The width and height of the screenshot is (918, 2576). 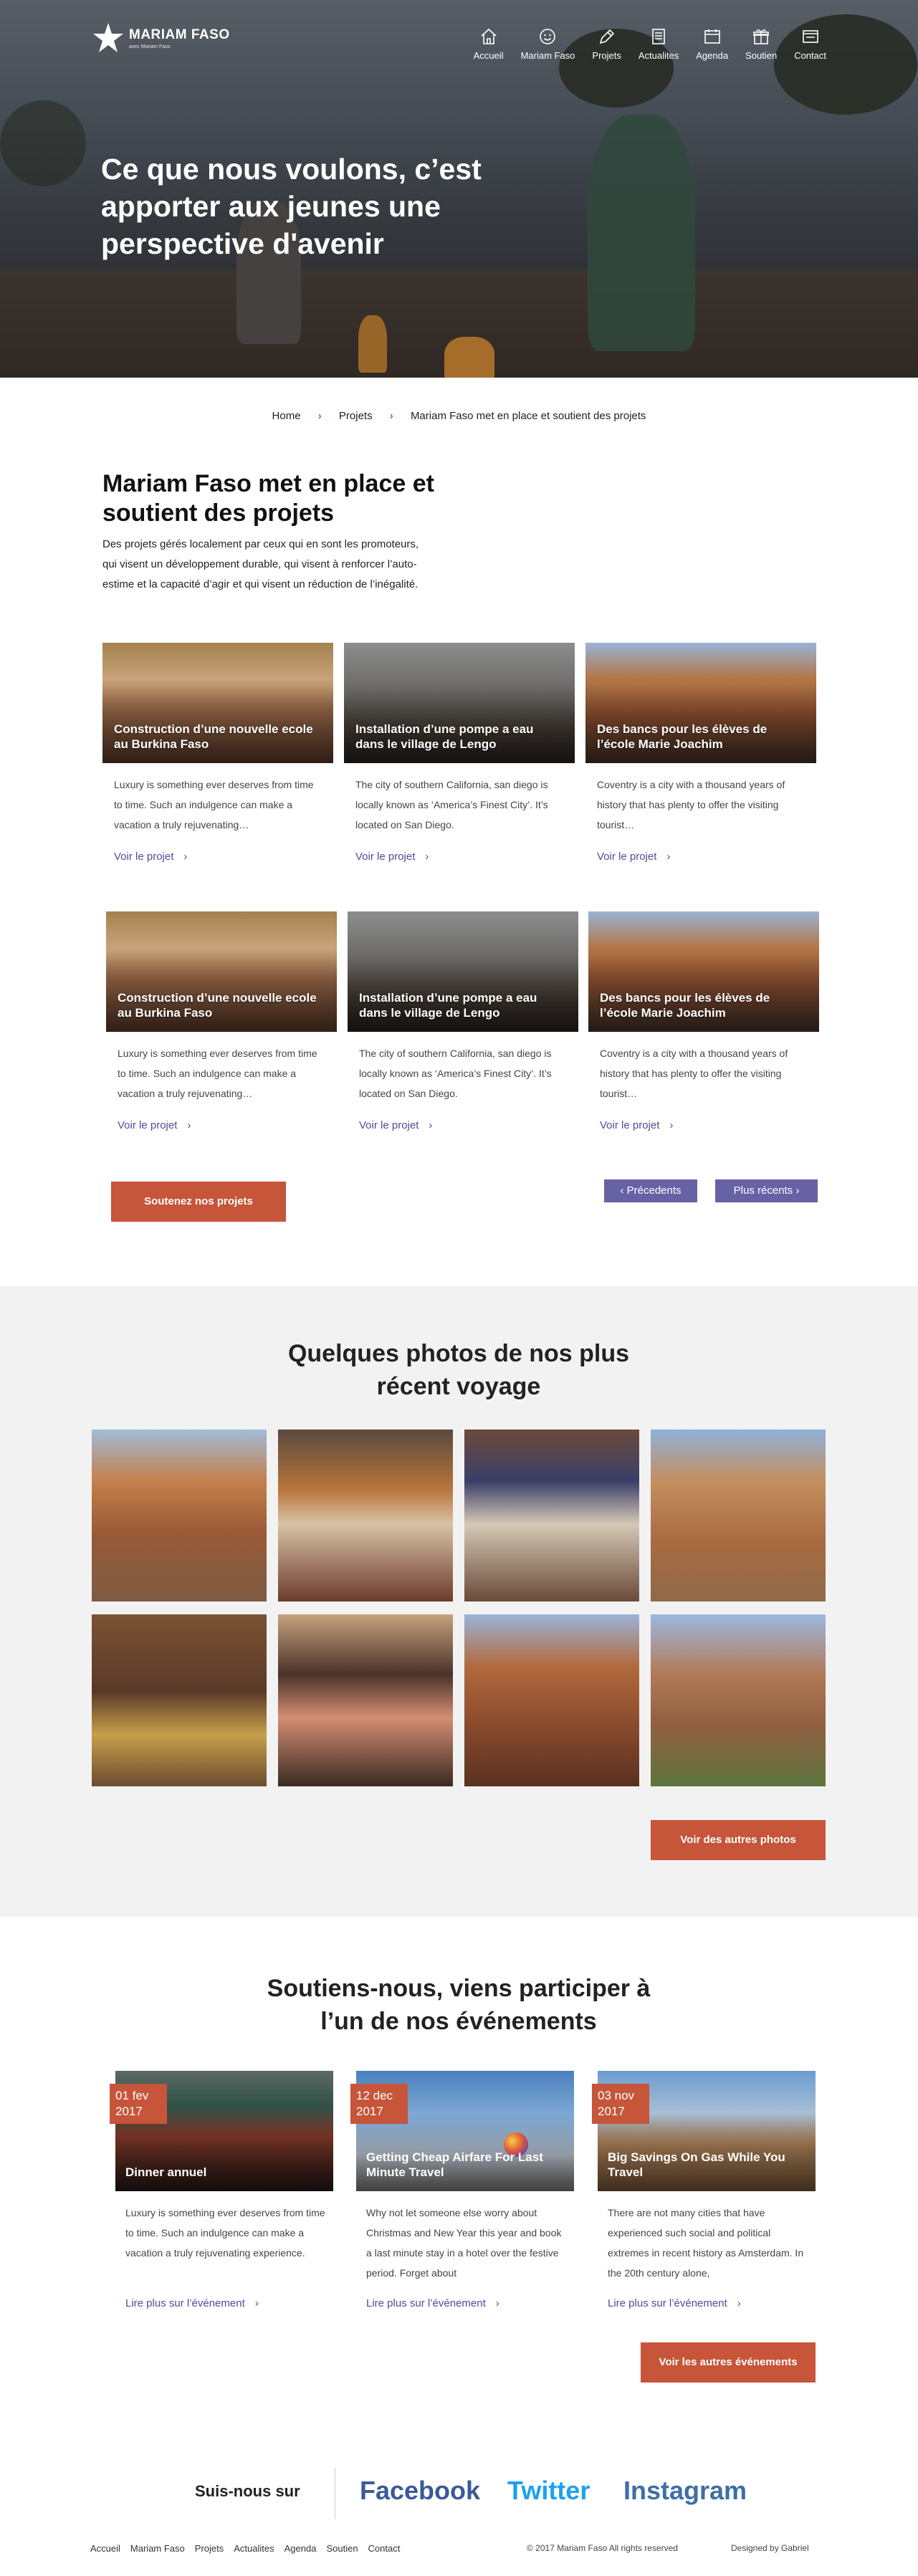 I want to click on breadcrumb-projects: Projets, so click(x=356, y=416).